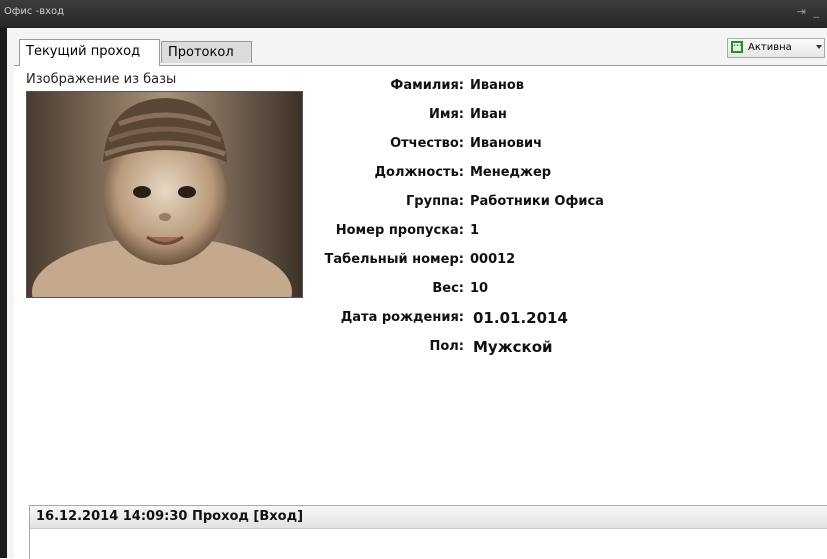  I want to click on field-value: 00012, so click(493, 259).